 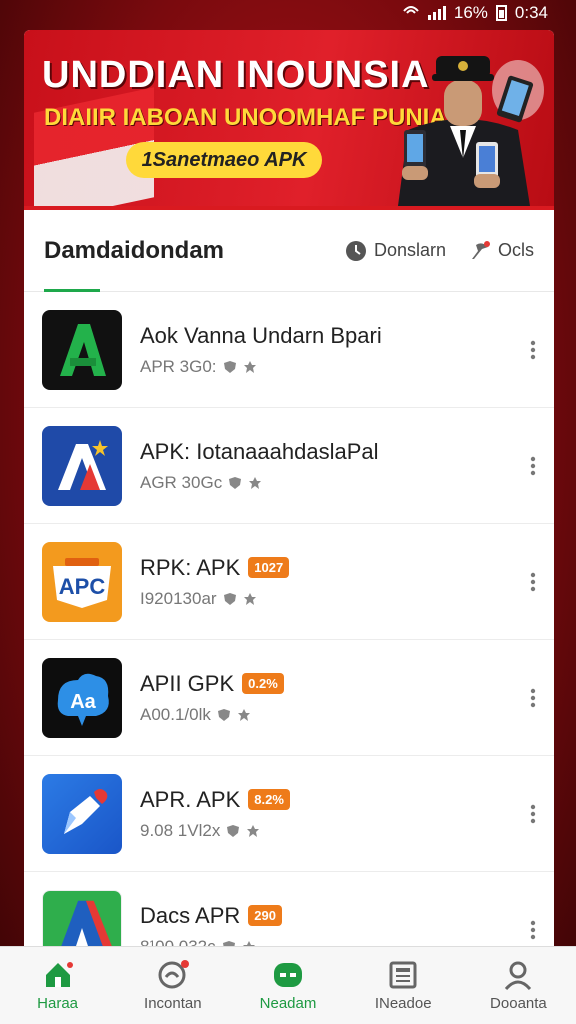 I want to click on aa-icon: Aa, so click(x=82, y=697).